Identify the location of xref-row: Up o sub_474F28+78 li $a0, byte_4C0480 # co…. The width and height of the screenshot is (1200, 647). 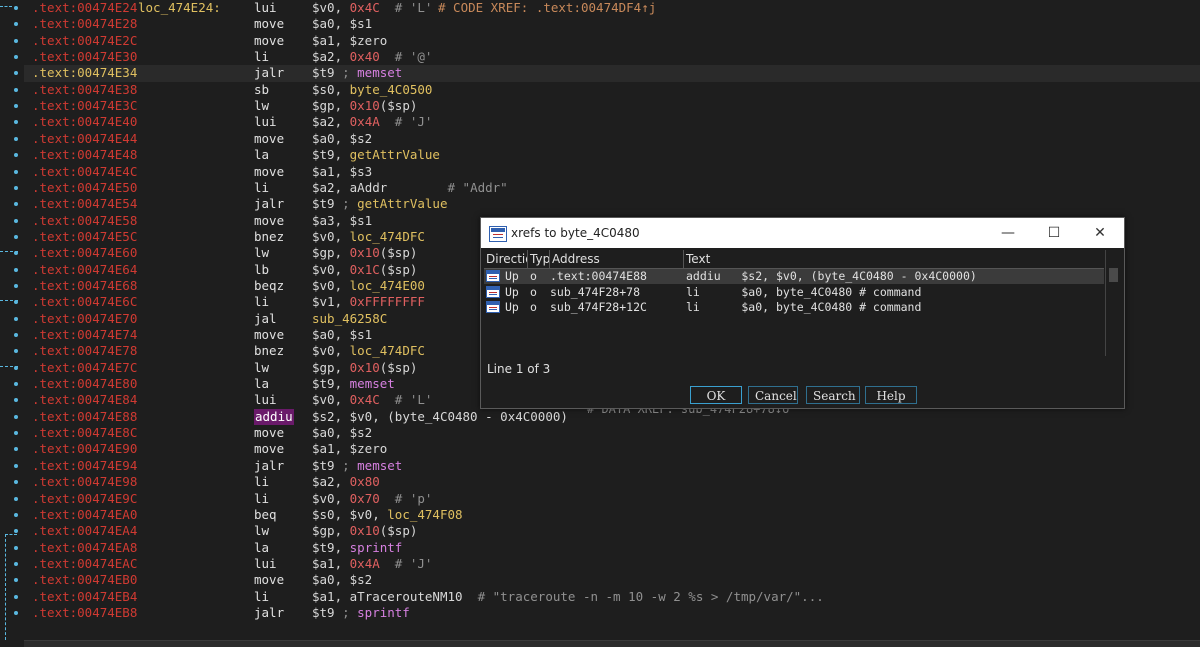
(794, 292).